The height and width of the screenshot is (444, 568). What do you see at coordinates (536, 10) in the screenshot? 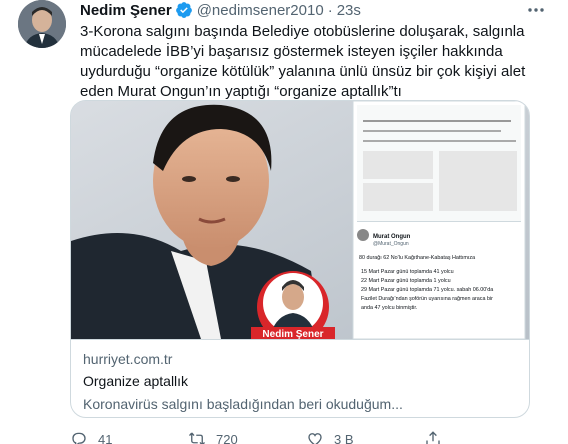
I see `more-icon` at bounding box center [536, 10].